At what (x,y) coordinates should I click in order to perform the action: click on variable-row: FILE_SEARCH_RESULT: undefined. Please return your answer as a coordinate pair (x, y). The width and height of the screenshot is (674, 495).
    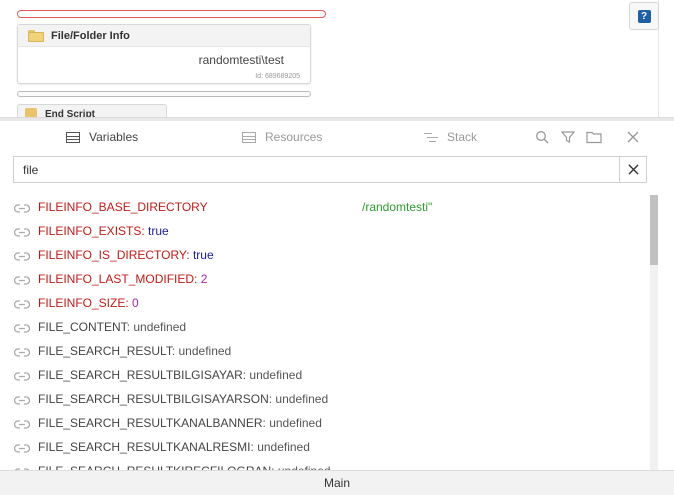
    Looking at the image, I should click on (325, 351).